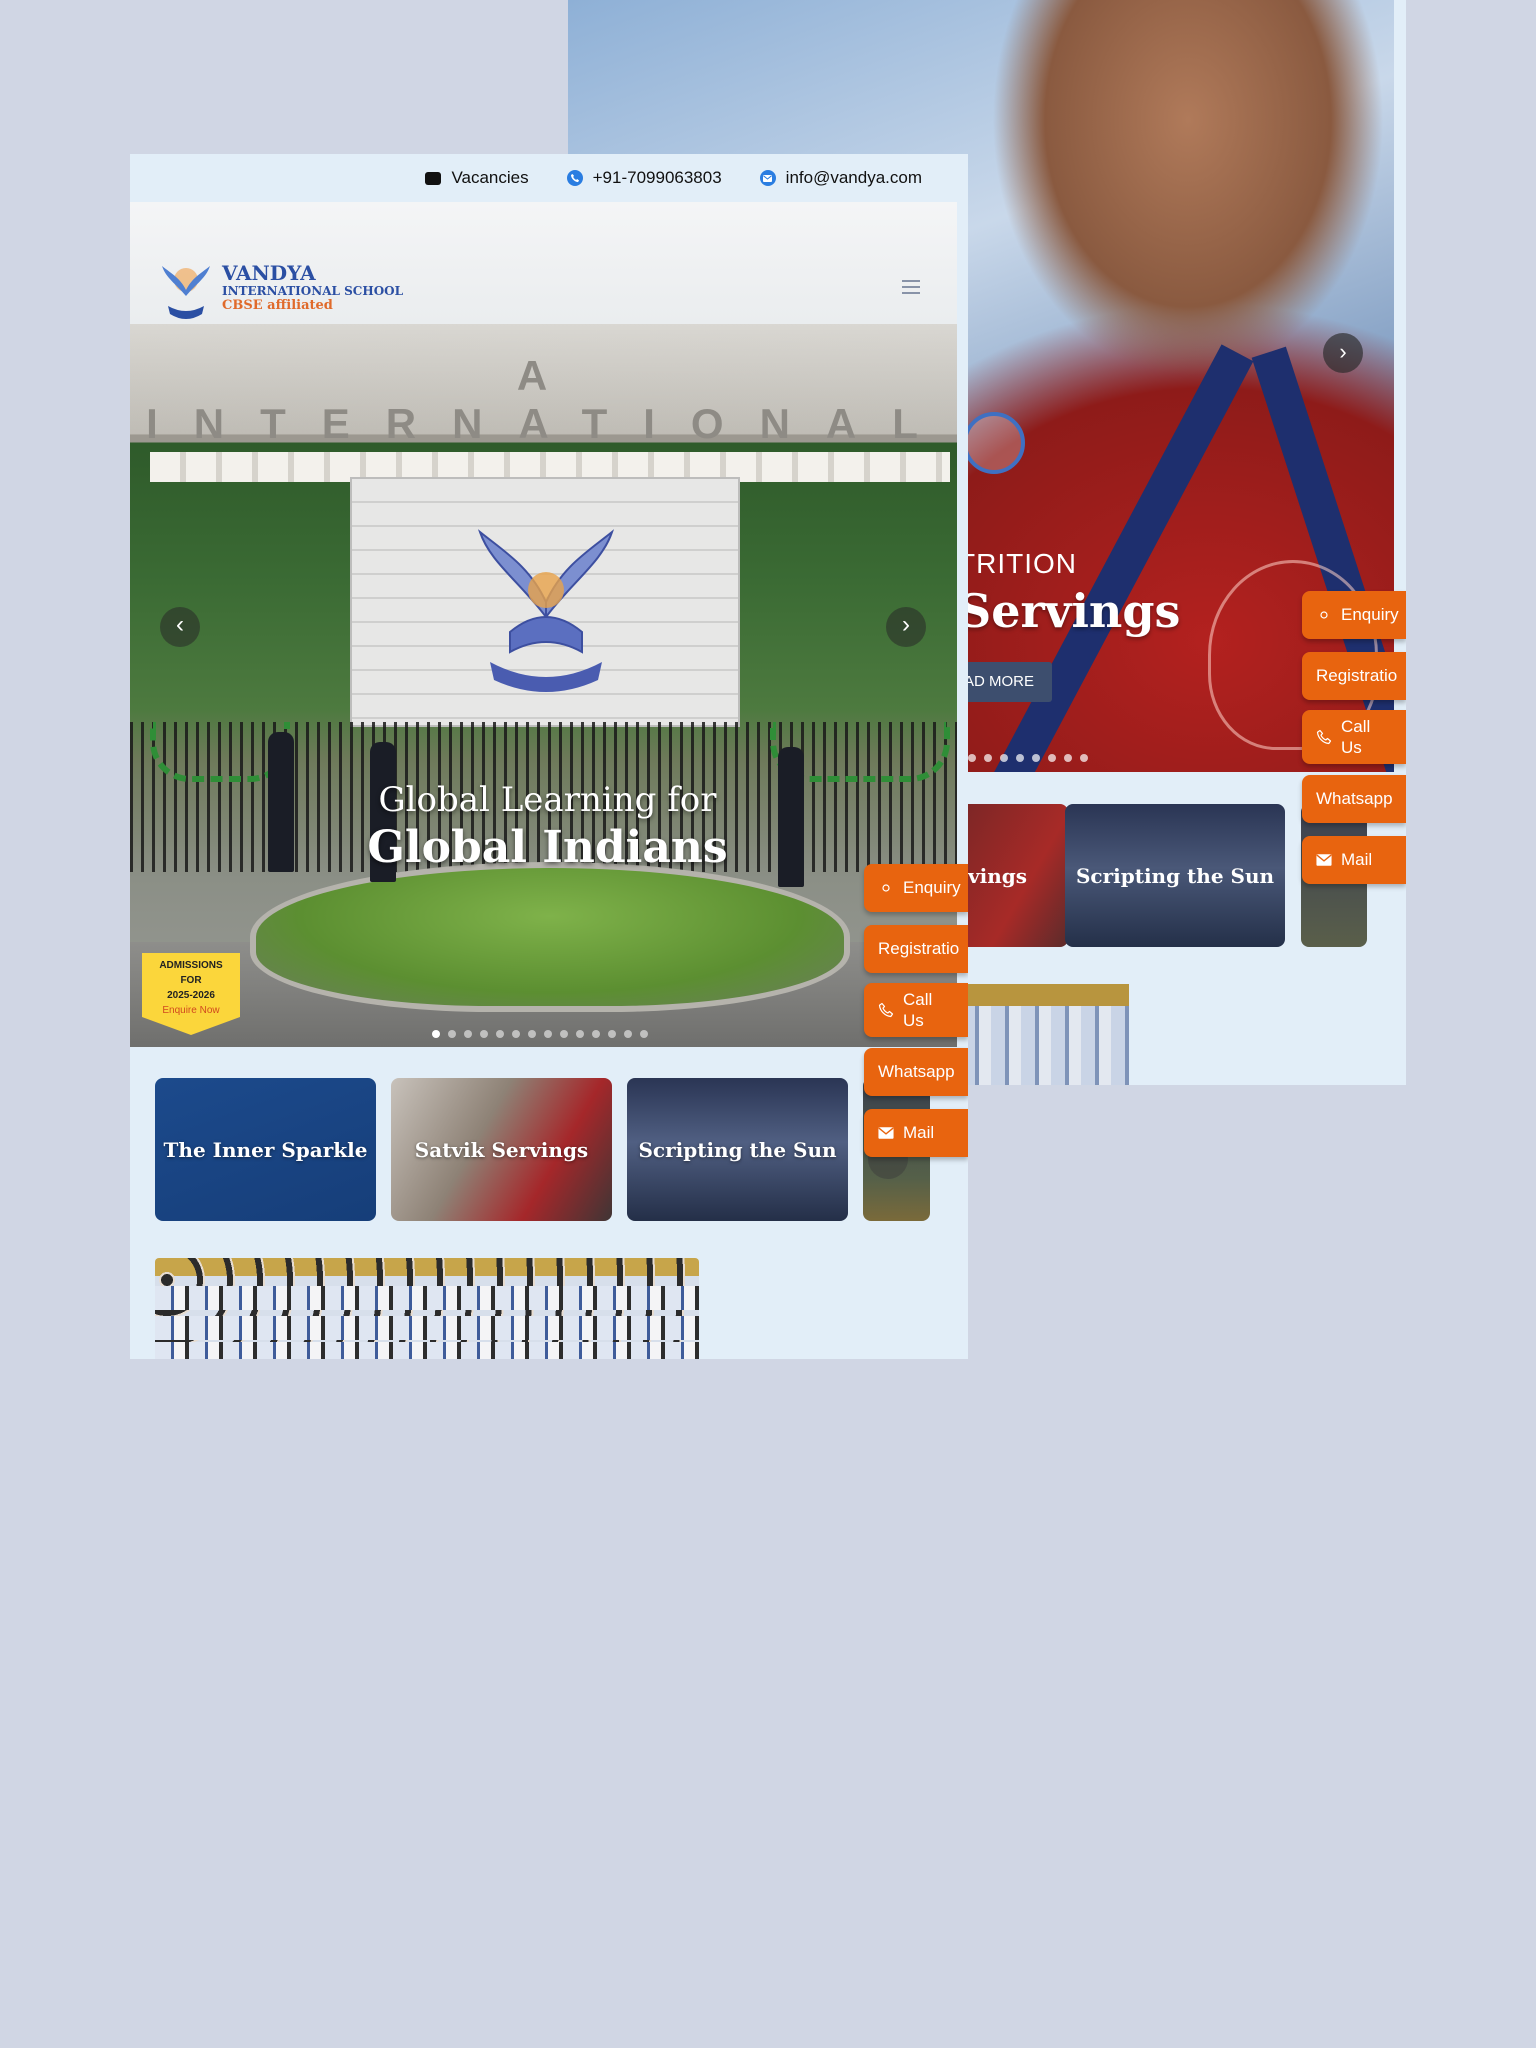 This screenshot has height=2048, width=1536. What do you see at coordinates (180, 627) in the screenshot?
I see `chevron-left-icon: ‹` at bounding box center [180, 627].